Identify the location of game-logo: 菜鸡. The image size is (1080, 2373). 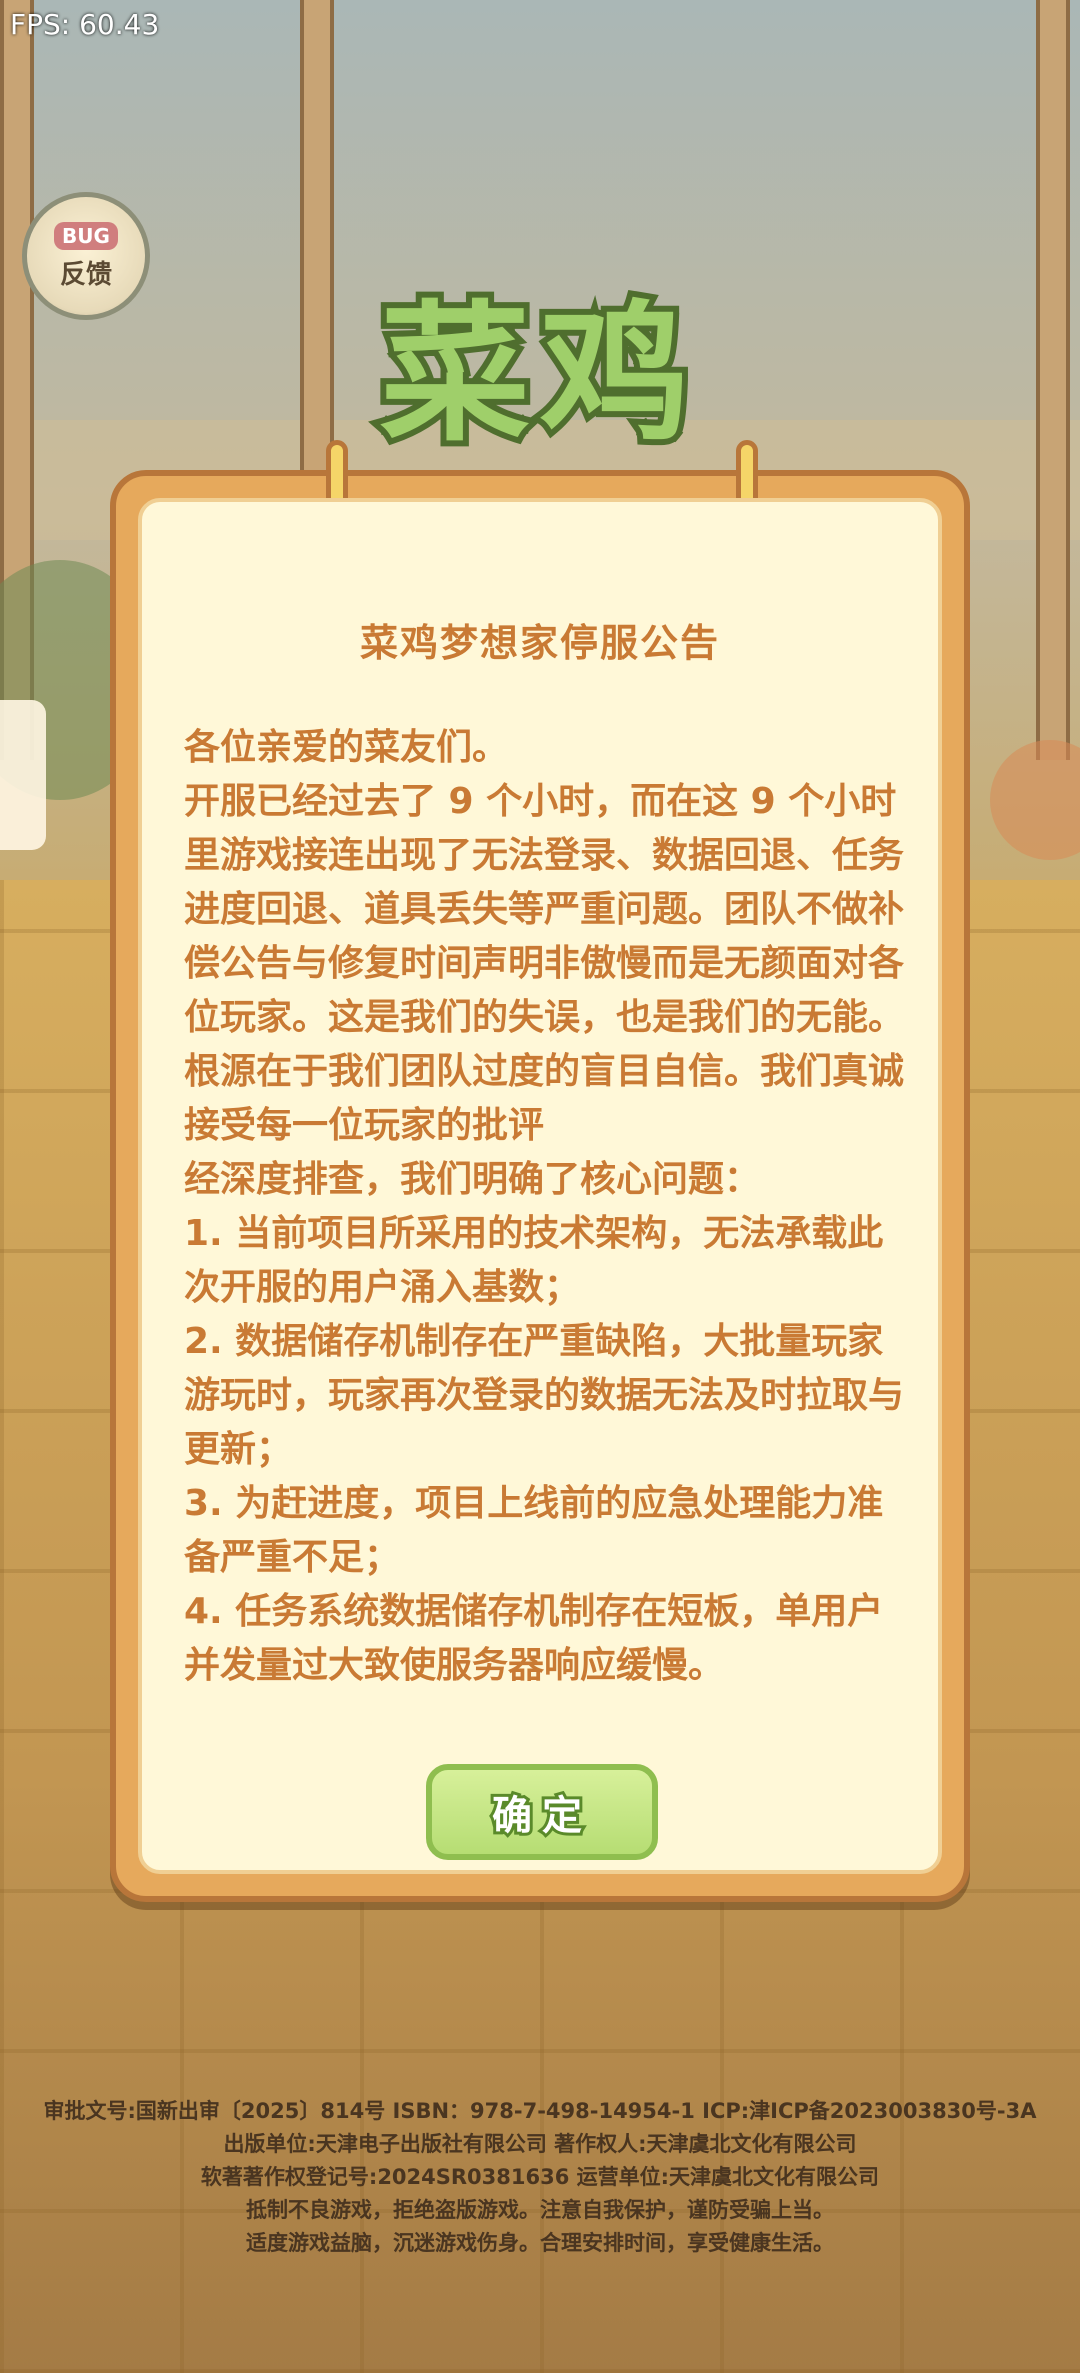
(540, 375).